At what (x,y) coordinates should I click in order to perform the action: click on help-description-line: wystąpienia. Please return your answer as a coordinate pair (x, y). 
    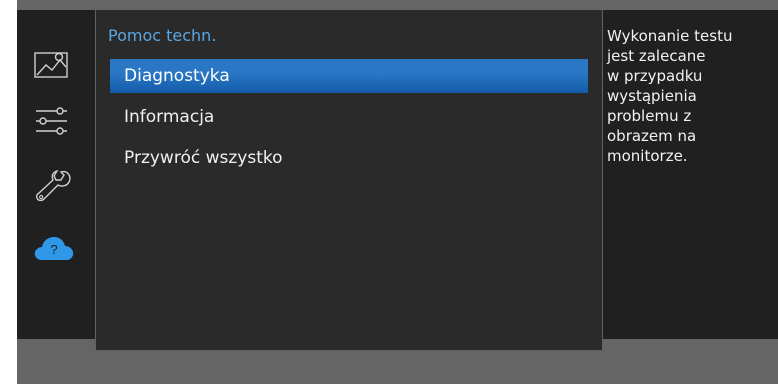
    Looking at the image, I should click on (652, 96).